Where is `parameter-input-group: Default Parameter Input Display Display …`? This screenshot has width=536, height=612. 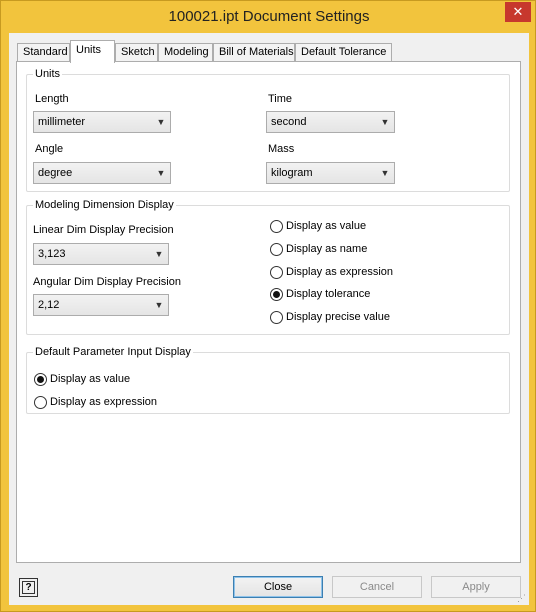 parameter-input-group: Default Parameter Input Display Display … is located at coordinates (268, 380).